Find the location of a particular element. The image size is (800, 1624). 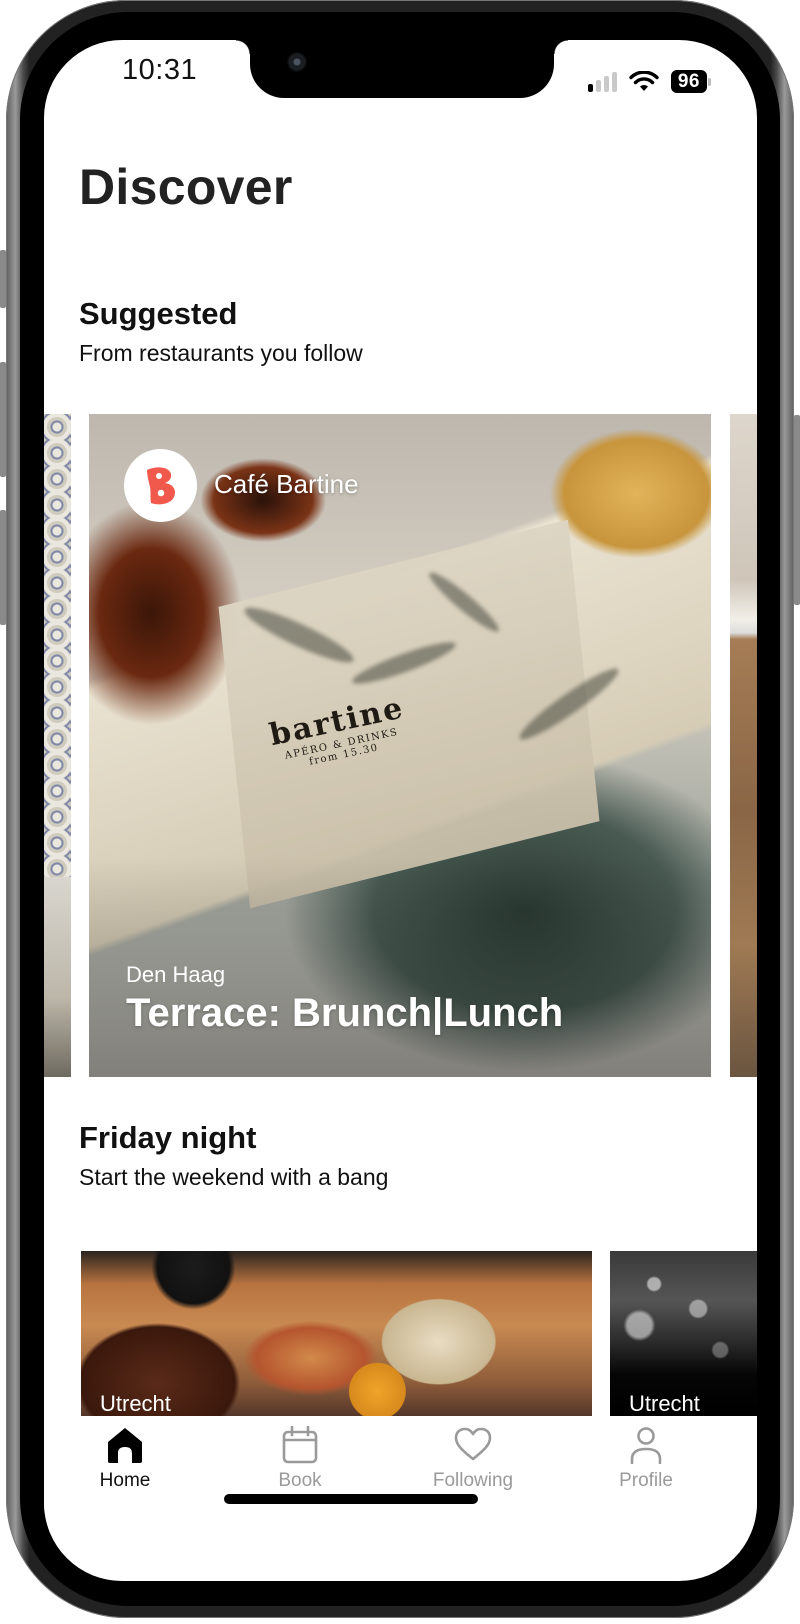

card-headline: Terrace: Brunch|Lunch is located at coordinates (345, 1013).